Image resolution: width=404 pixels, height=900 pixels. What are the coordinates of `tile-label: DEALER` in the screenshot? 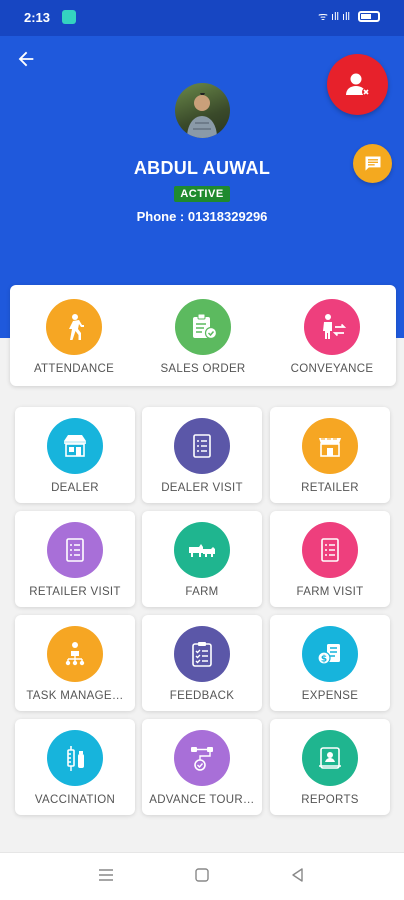 It's located at (75, 488).